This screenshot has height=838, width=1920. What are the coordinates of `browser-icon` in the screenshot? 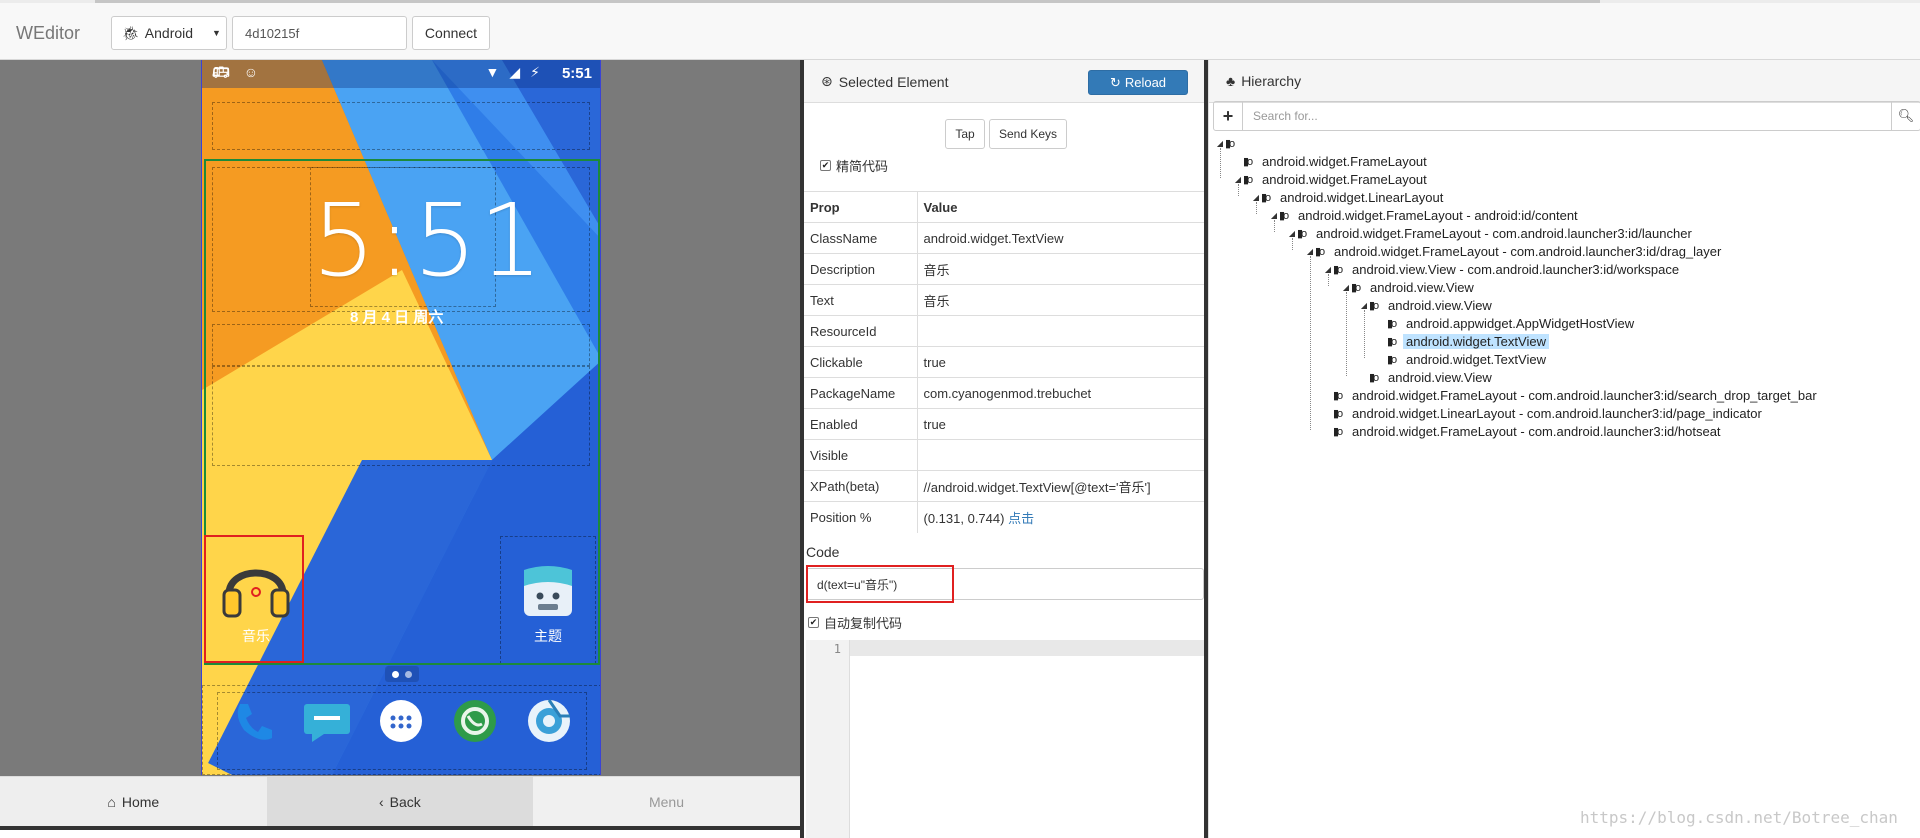 It's located at (475, 721).